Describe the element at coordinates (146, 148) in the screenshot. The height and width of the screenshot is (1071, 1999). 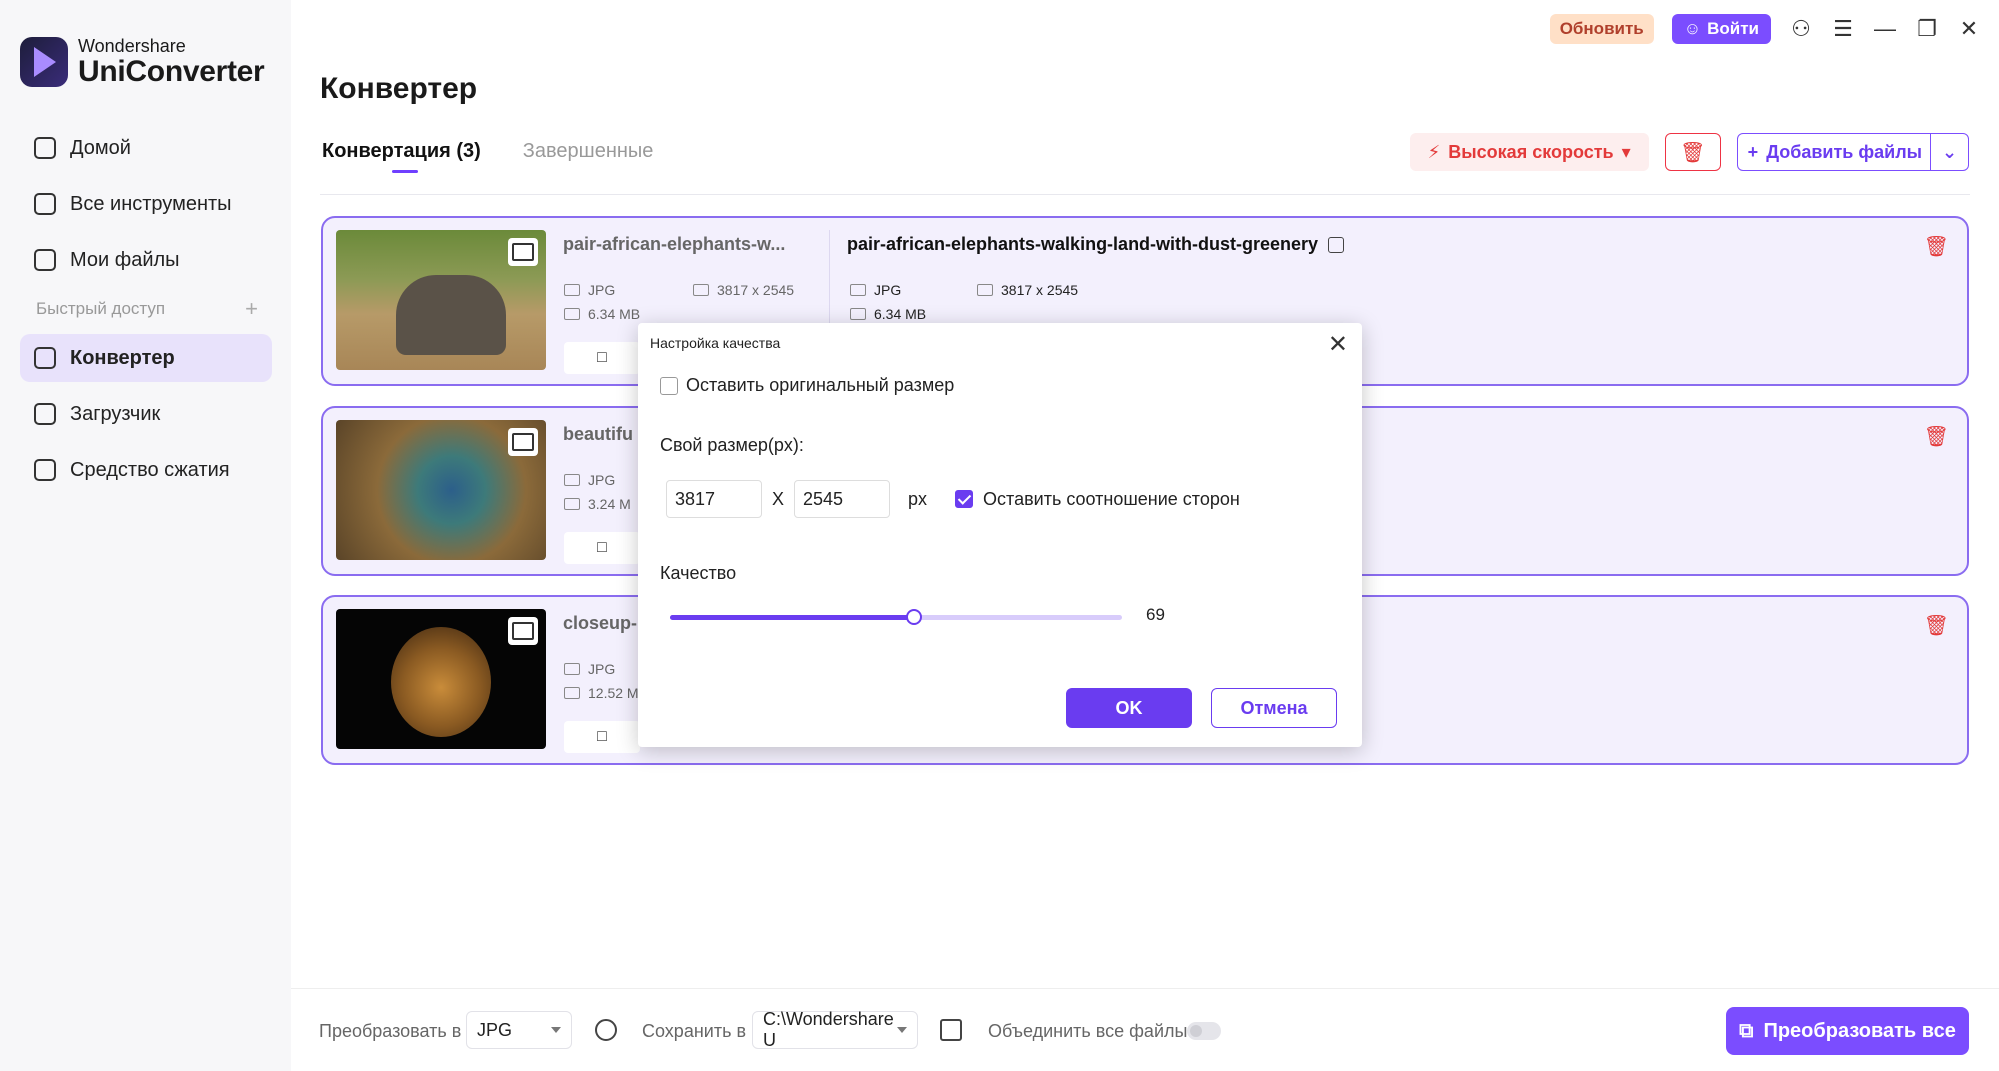
I see `sidebar-item-home: Домой` at that location.